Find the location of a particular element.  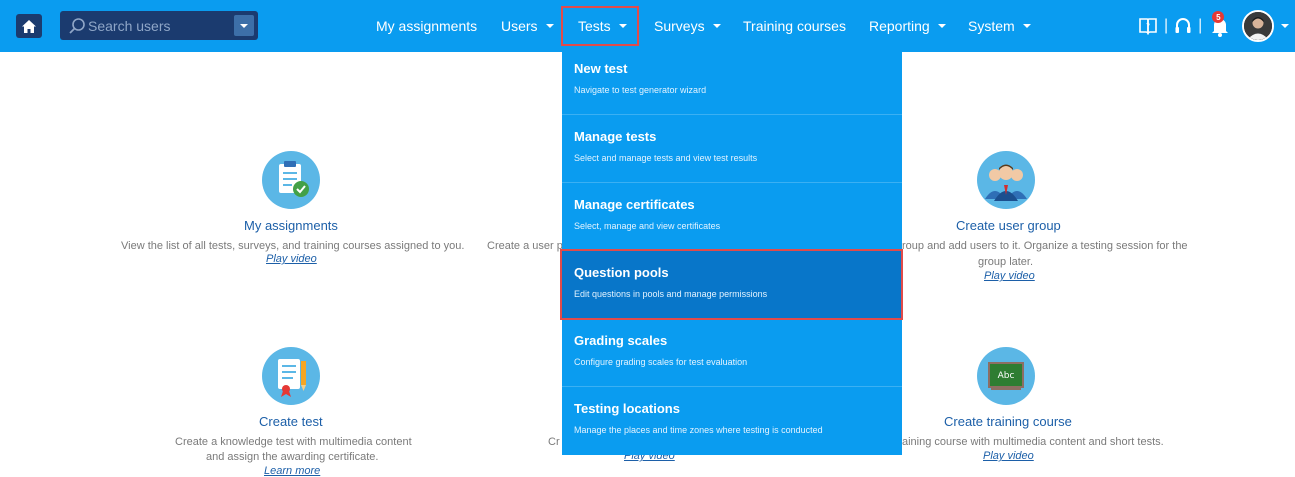

search-filter-dropdown is located at coordinates (244, 25).